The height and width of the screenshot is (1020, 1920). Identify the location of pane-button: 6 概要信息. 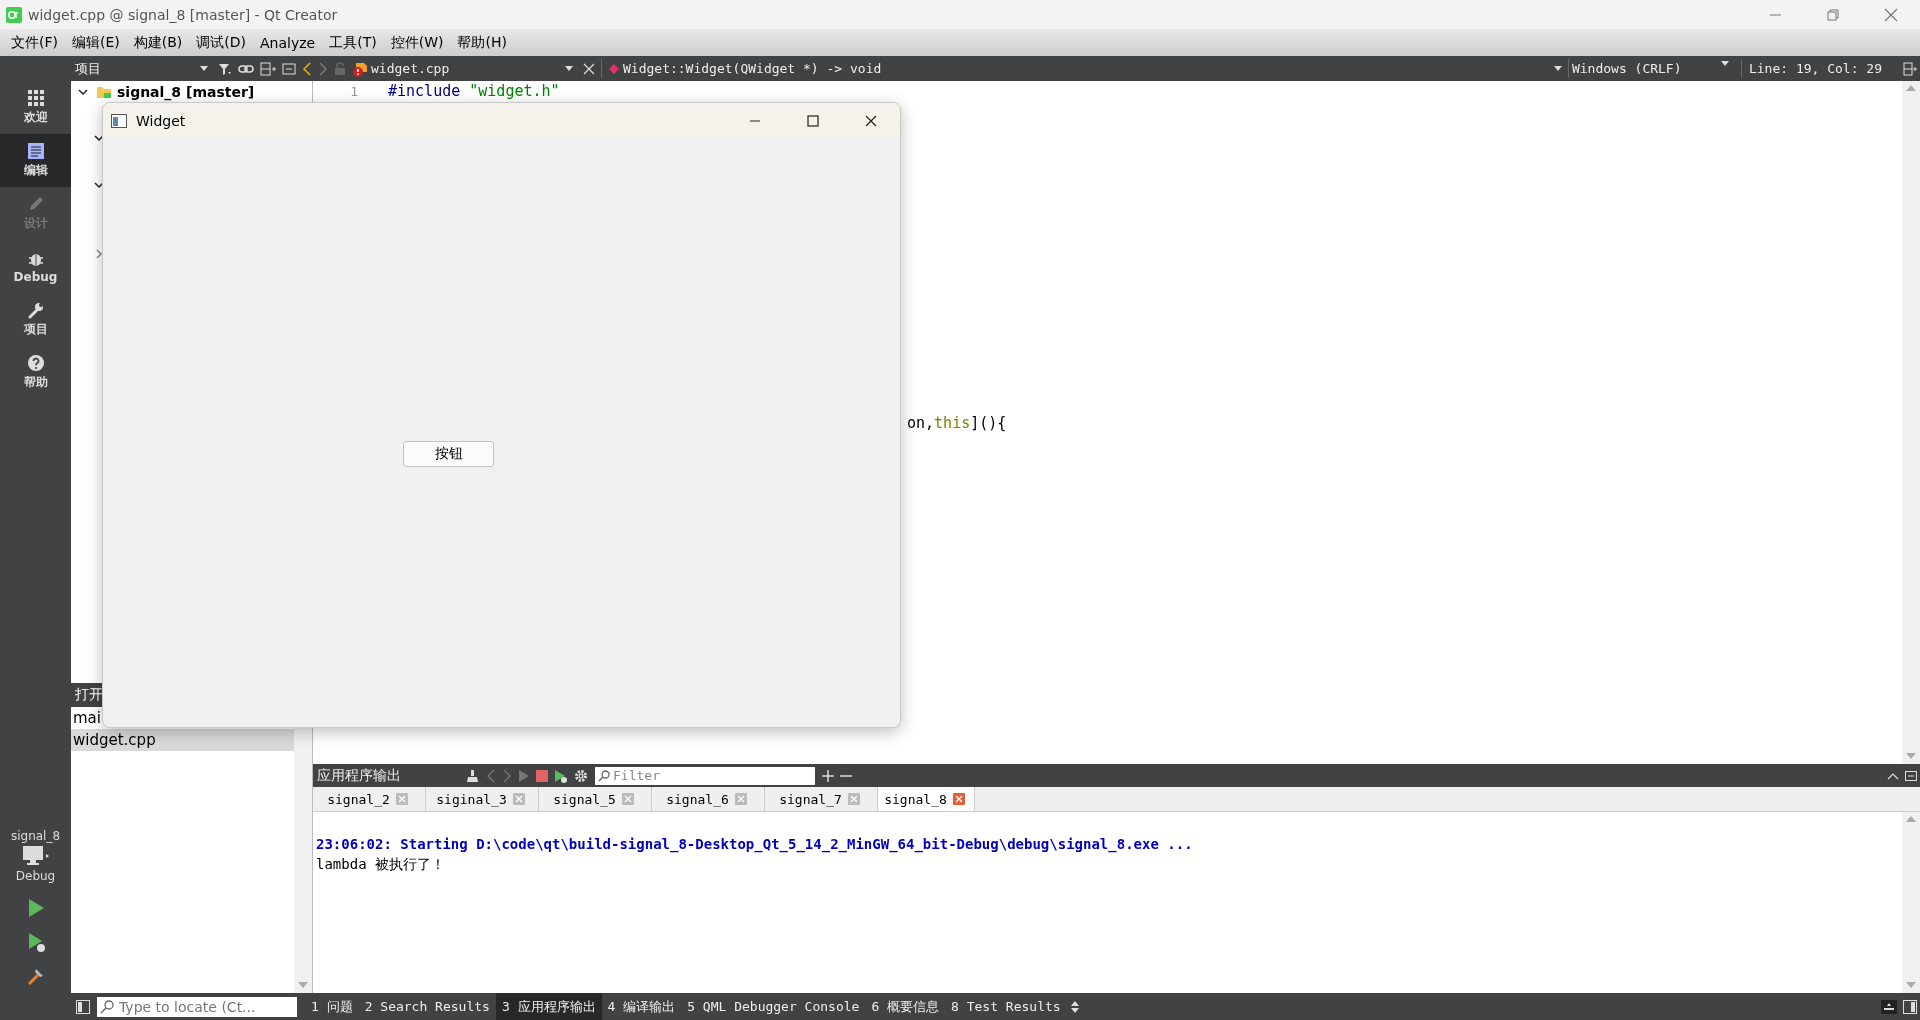
(905, 1006).